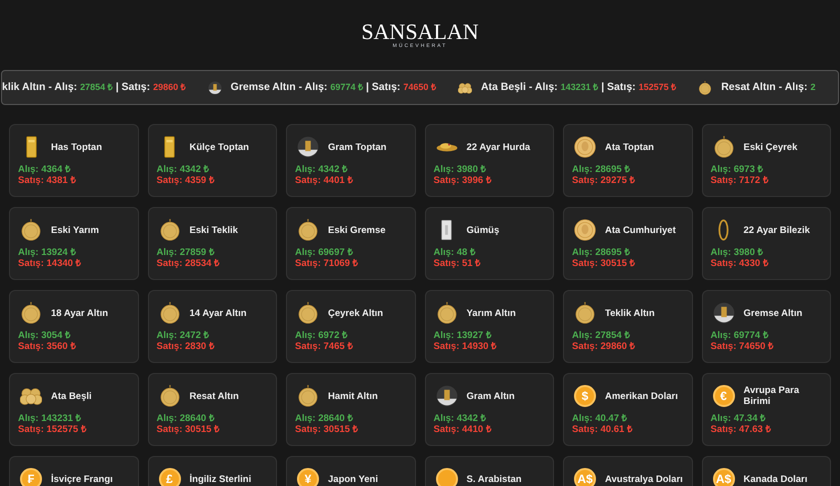 Image resolution: width=840 pixels, height=486 pixels. Describe the element at coordinates (463, 429) in the screenshot. I see `sell-price: Satış: 4410 ₺` at that location.